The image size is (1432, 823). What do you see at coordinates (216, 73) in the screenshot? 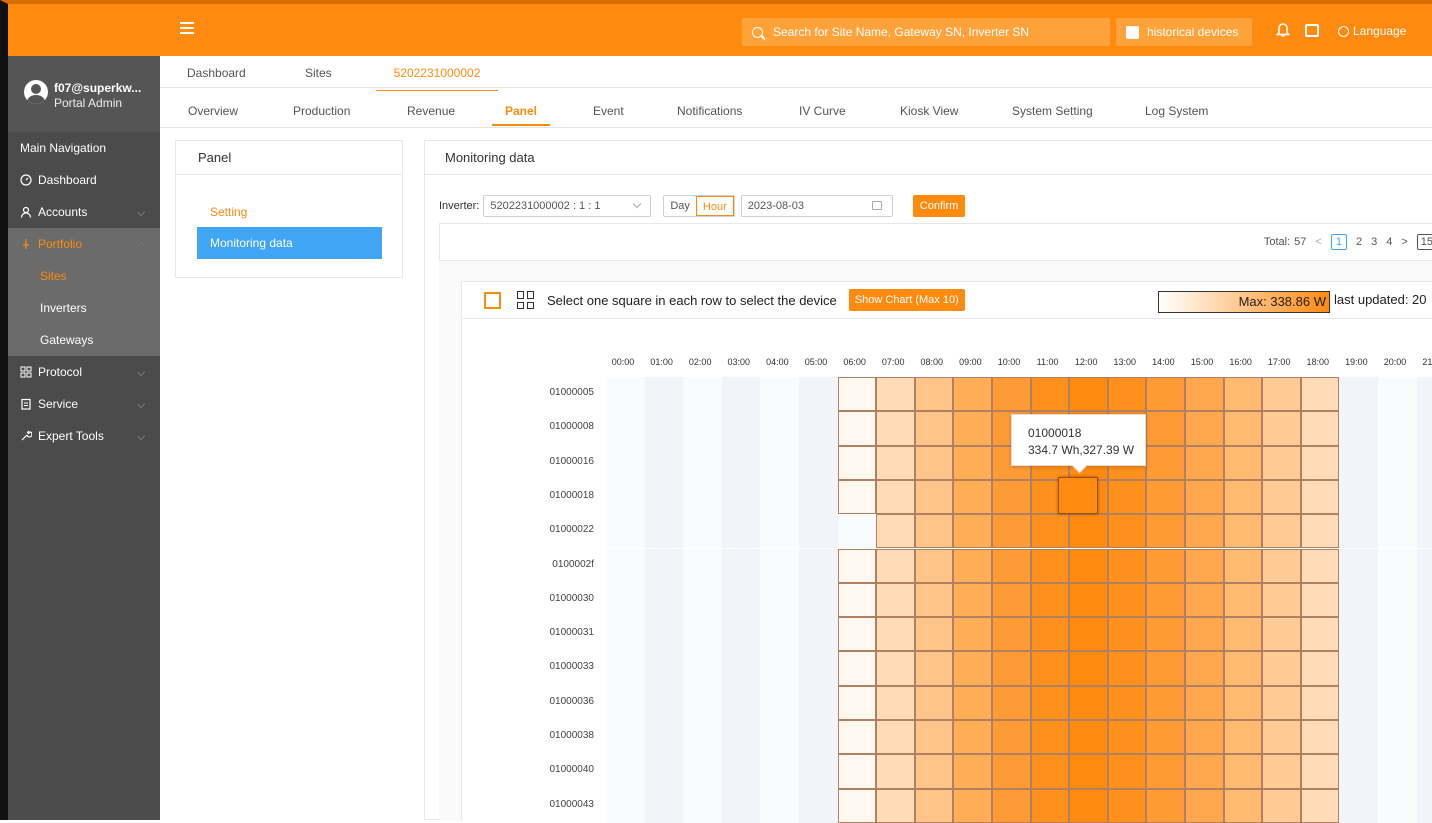
I see `tab-dashboard: Dashboard` at bounding box center [216, 73].